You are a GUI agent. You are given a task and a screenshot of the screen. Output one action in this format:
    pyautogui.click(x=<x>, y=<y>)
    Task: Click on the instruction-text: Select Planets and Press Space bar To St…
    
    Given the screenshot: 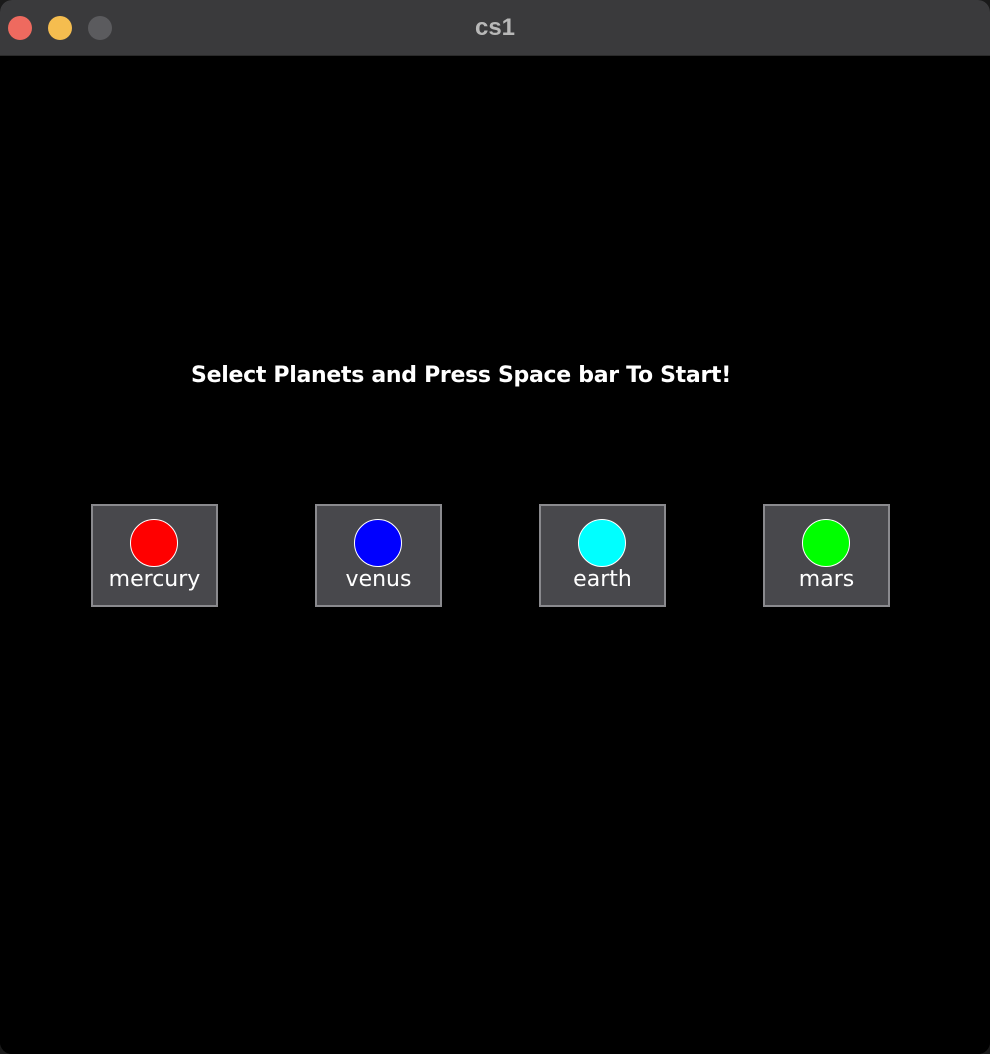 What is the action you would take?
    pyautogui.click(x=461, y=375)
    